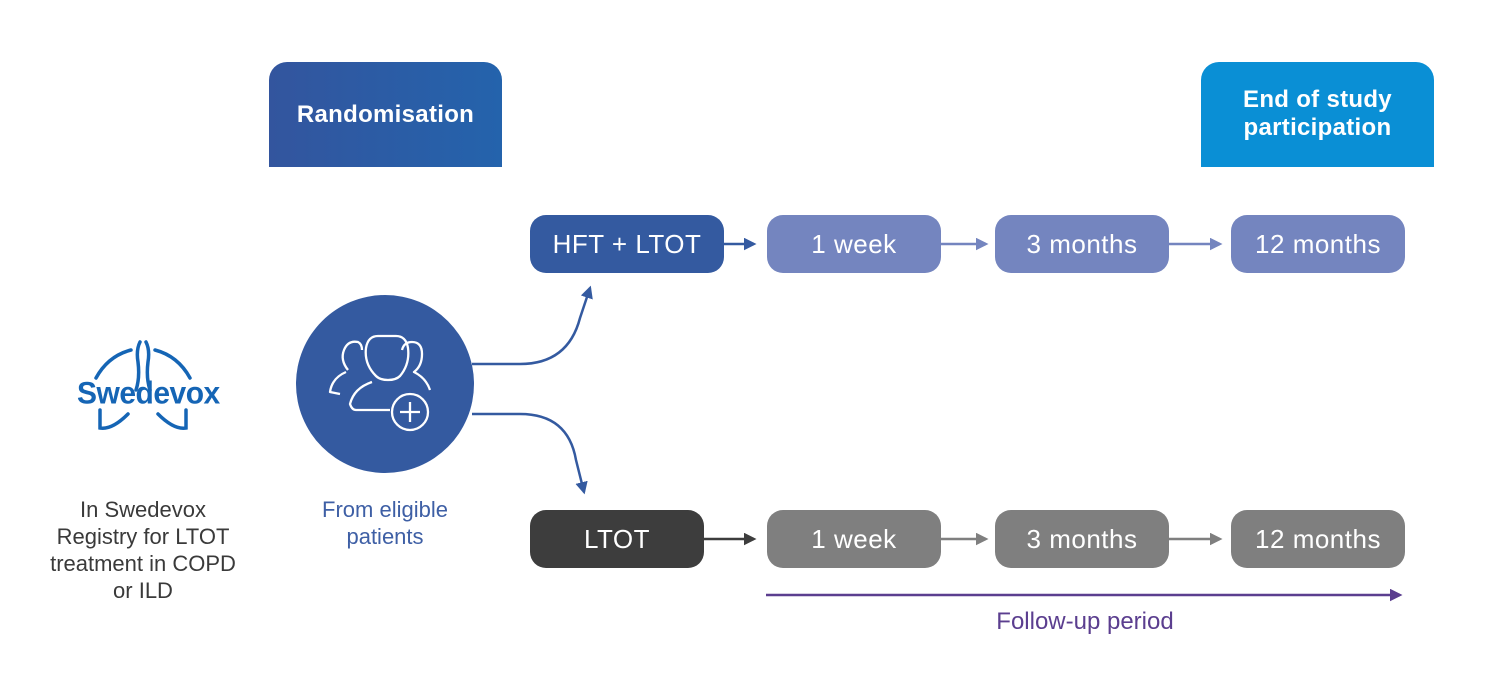 The width and height of the screenshot is (1500, 694). Describe the element at coordinates (532, 325) in the screenshot. I see `branch-arrow-hft` at that location.